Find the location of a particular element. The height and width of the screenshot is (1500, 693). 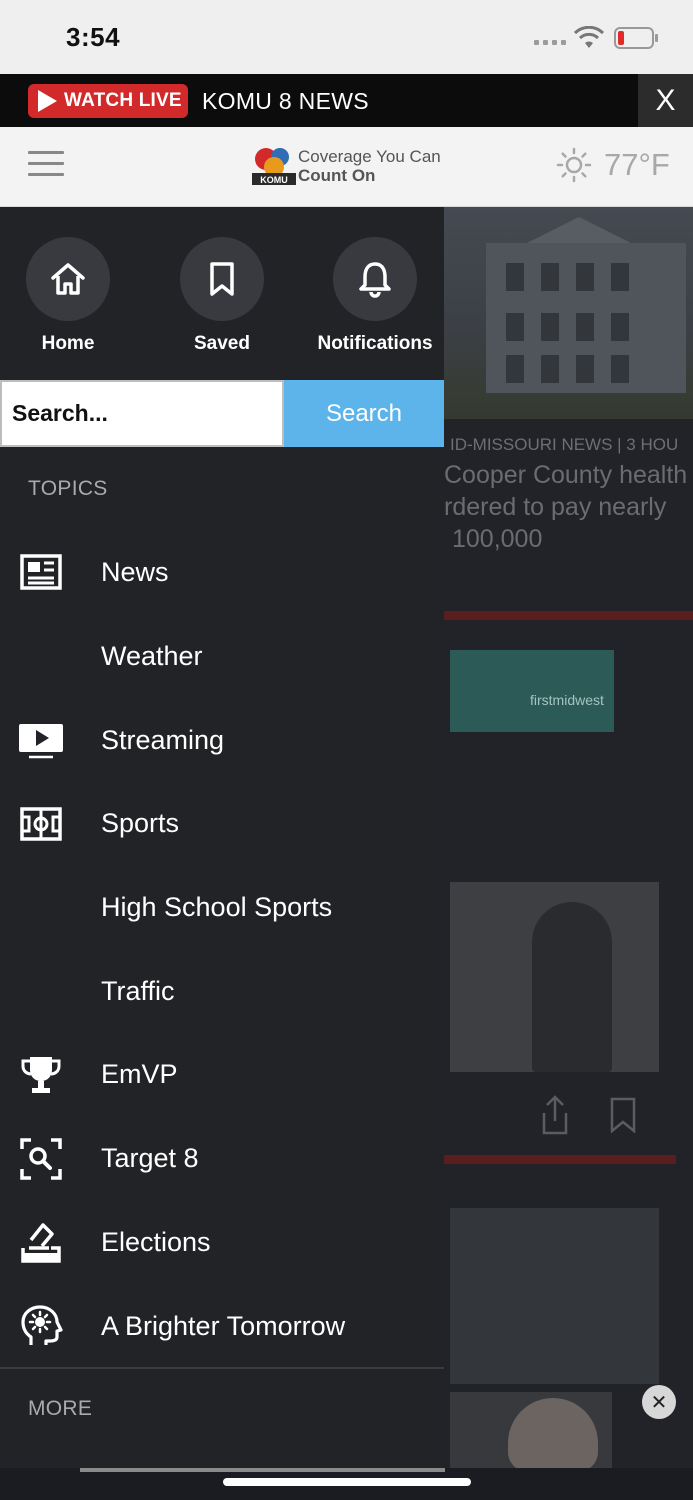

live-banner: WATCH LIVE KOMU 8 NEWS X is located at coordinates (346, 100).